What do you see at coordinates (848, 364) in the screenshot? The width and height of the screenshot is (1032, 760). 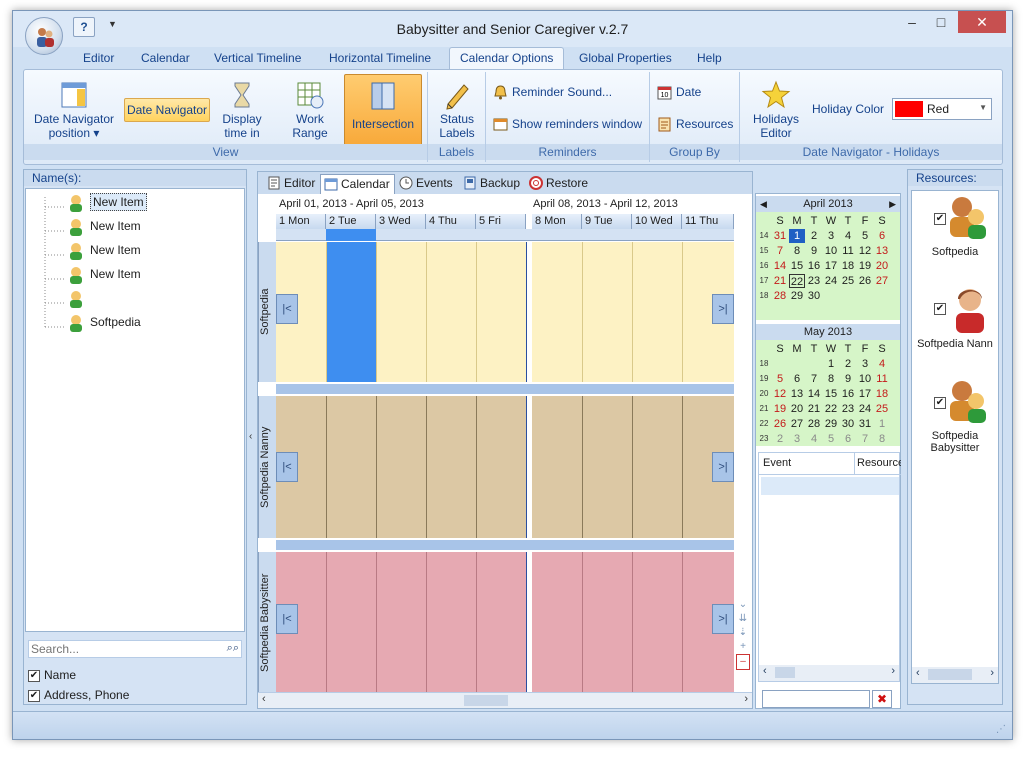 I see `calendar-day: 2` at bounding box center [848, 364].